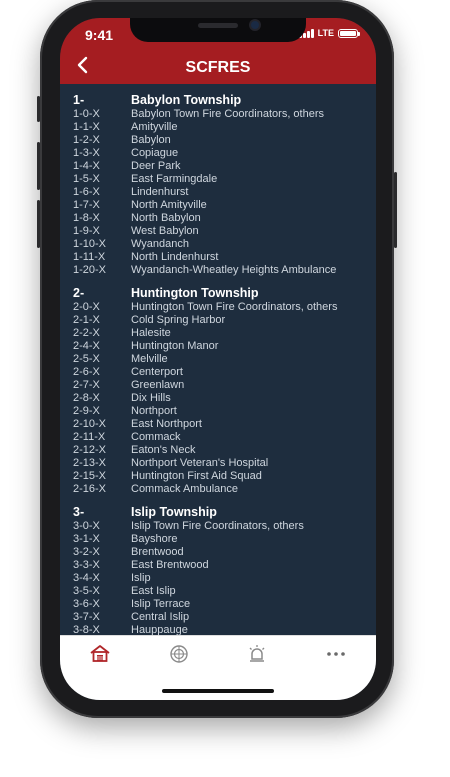 The image size is (450, 777). Describe the element at coordinates (218, 372) in the screenshot. I see `list-item: 2-6-X Centerport` at that location.